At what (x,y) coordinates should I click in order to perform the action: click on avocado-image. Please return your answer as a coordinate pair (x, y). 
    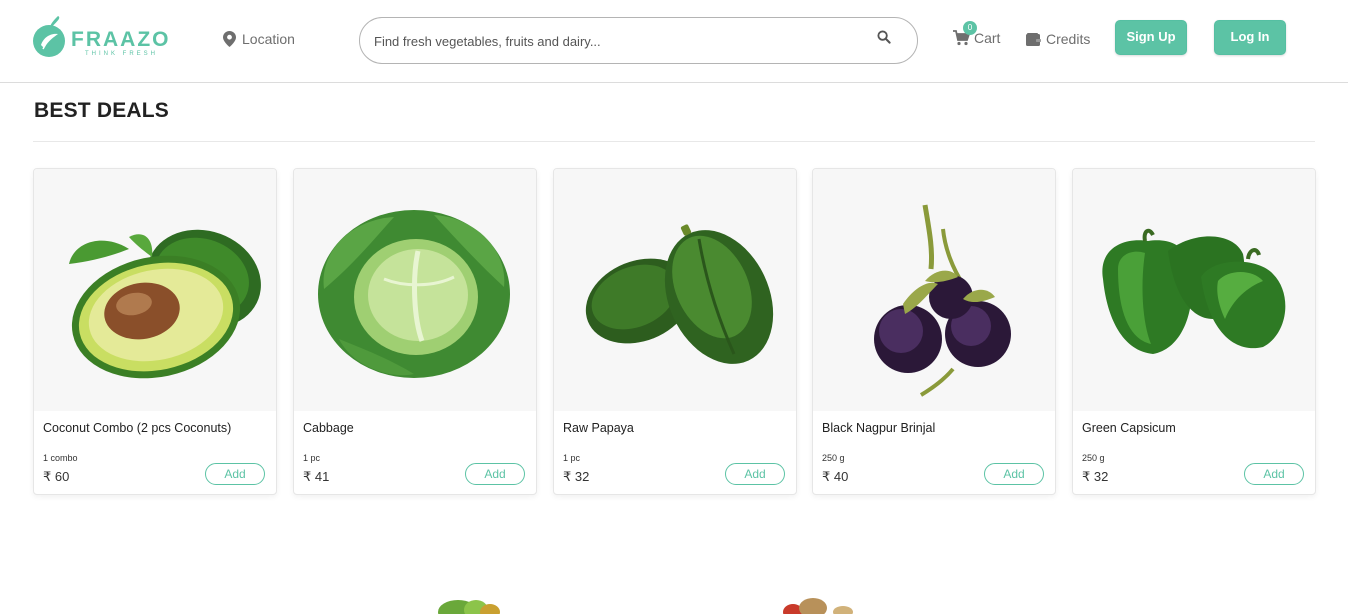
    Looking at the image, I should click on (165, 304).